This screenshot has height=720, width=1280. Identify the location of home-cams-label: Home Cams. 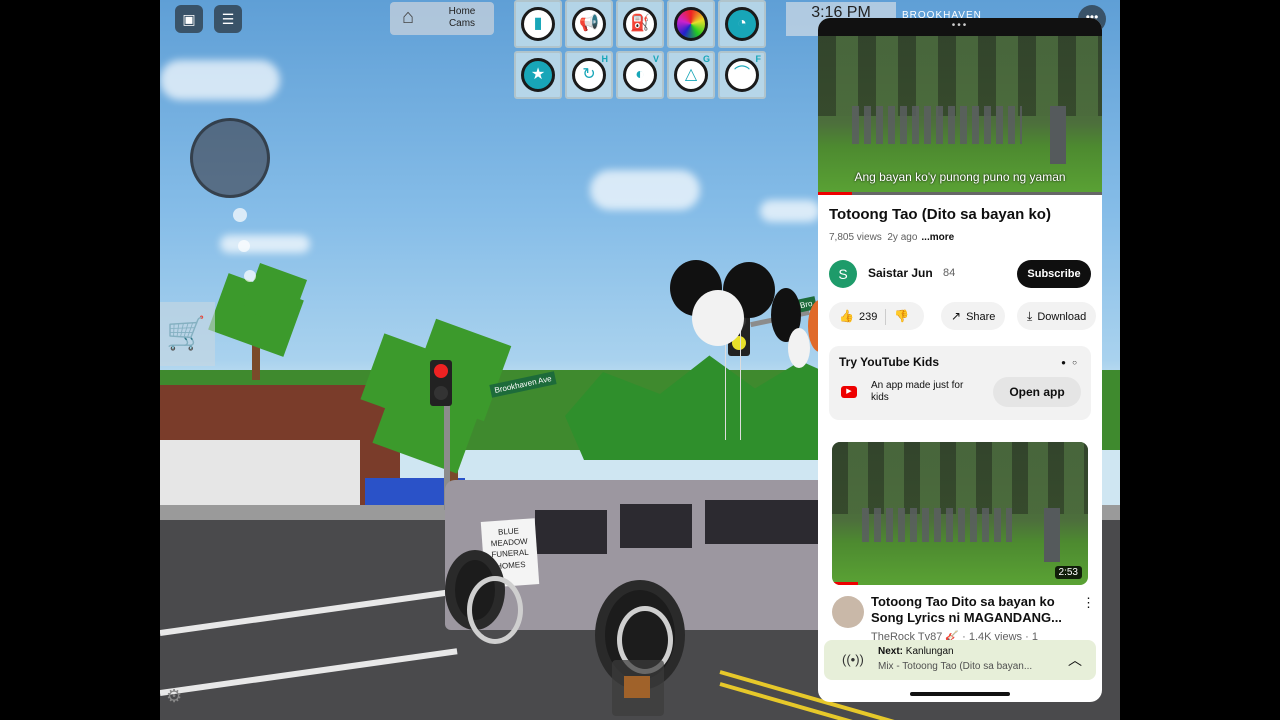
(462, 17).